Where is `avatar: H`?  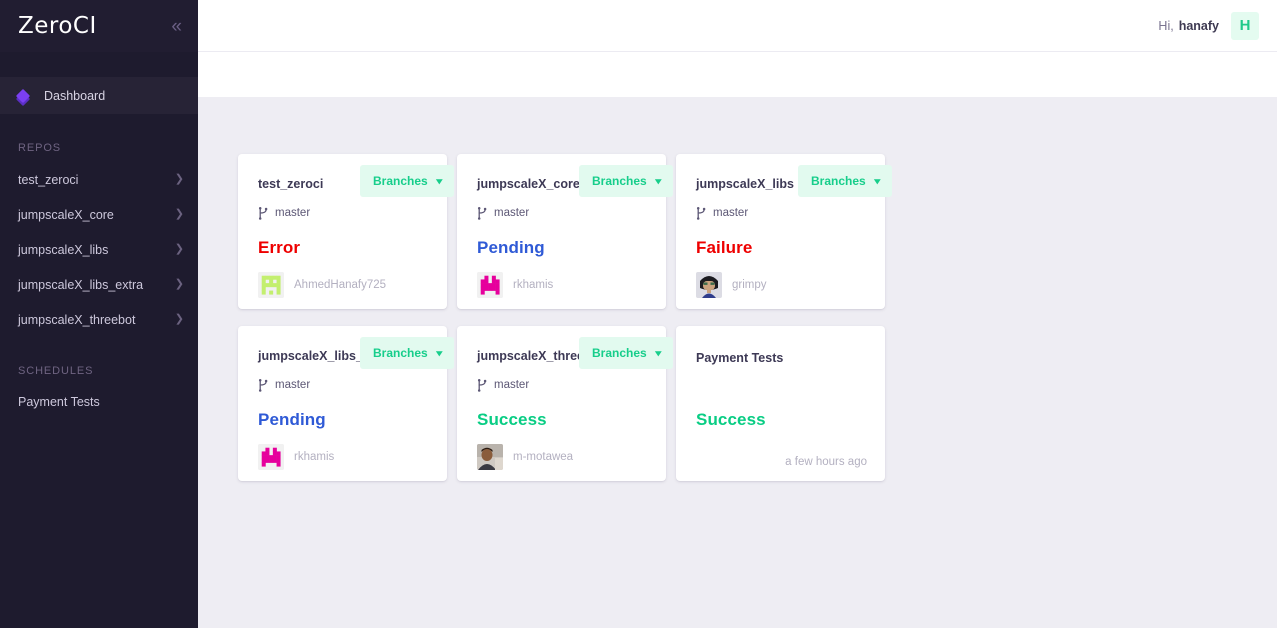
avatar: H is located at coordinates (1245, 25).